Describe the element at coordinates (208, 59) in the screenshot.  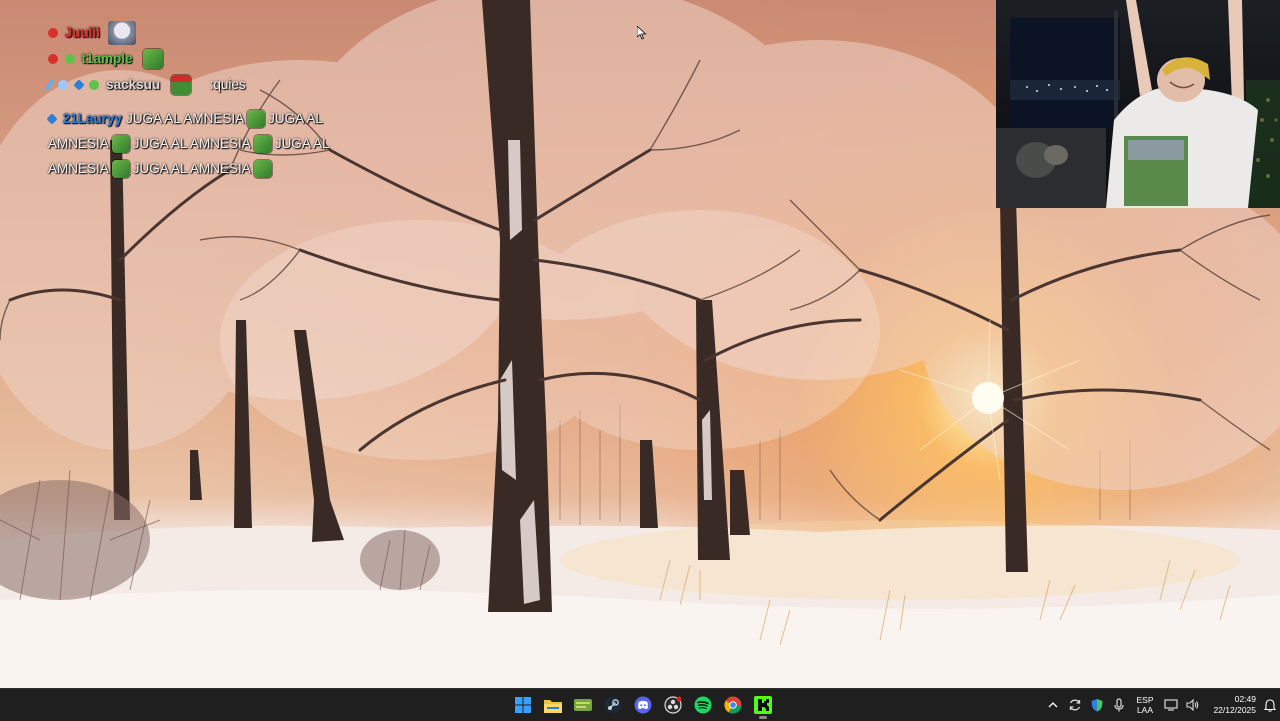
I see `chat-message: t1ample` at that location.